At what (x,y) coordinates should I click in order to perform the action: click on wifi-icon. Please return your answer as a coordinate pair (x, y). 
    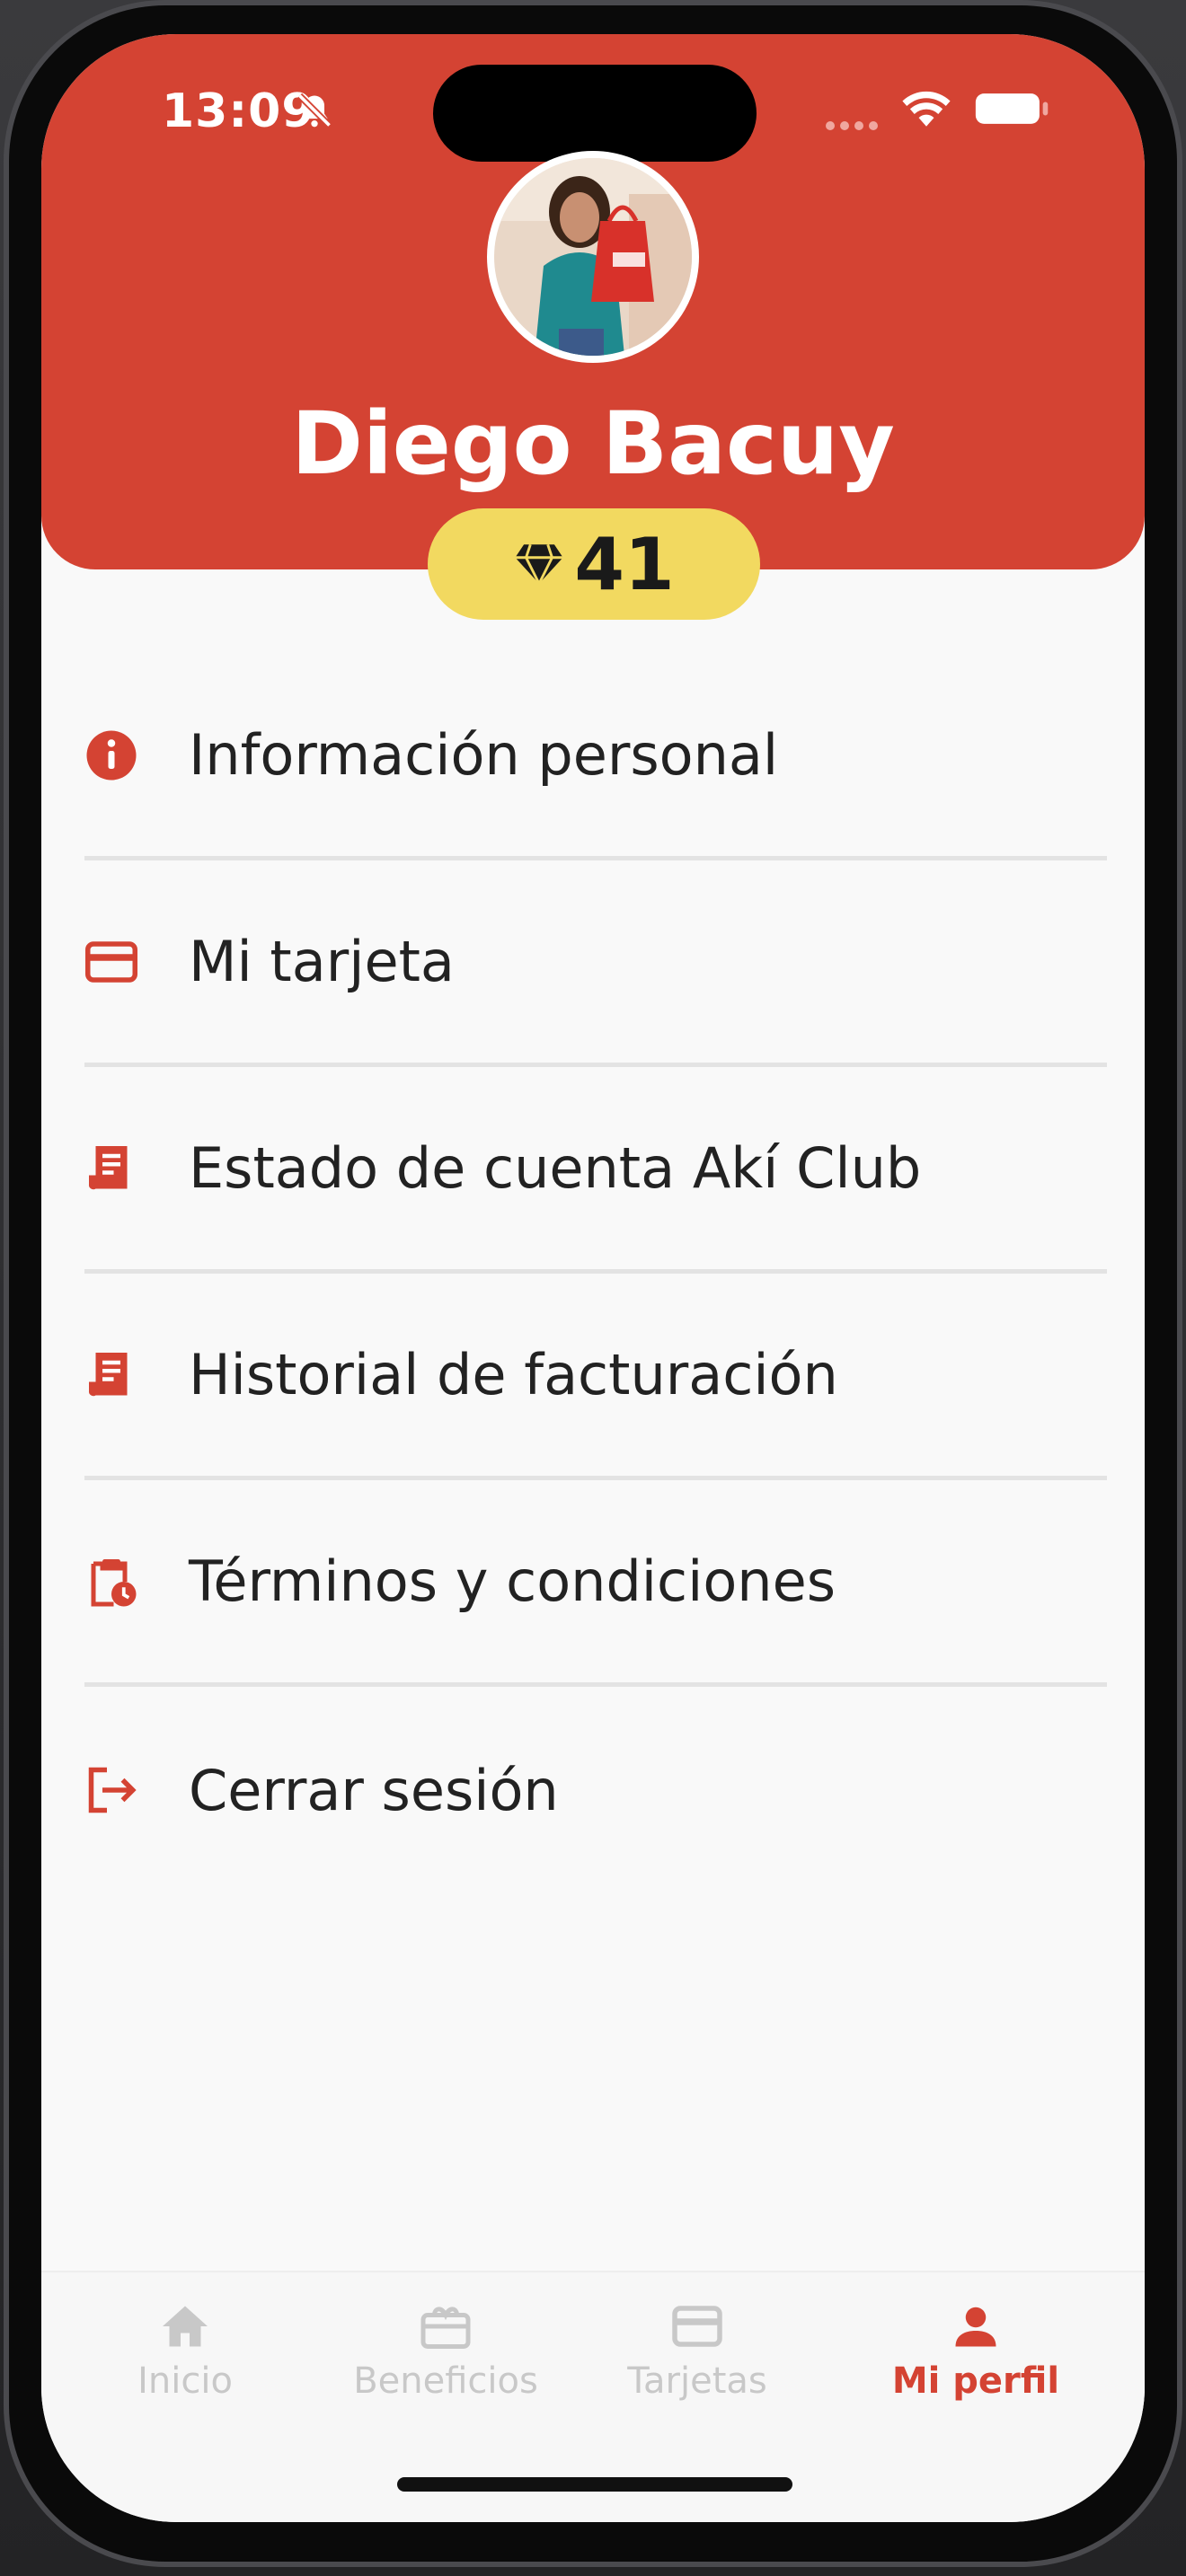
    Looking at the image, I should click on (926, 109).